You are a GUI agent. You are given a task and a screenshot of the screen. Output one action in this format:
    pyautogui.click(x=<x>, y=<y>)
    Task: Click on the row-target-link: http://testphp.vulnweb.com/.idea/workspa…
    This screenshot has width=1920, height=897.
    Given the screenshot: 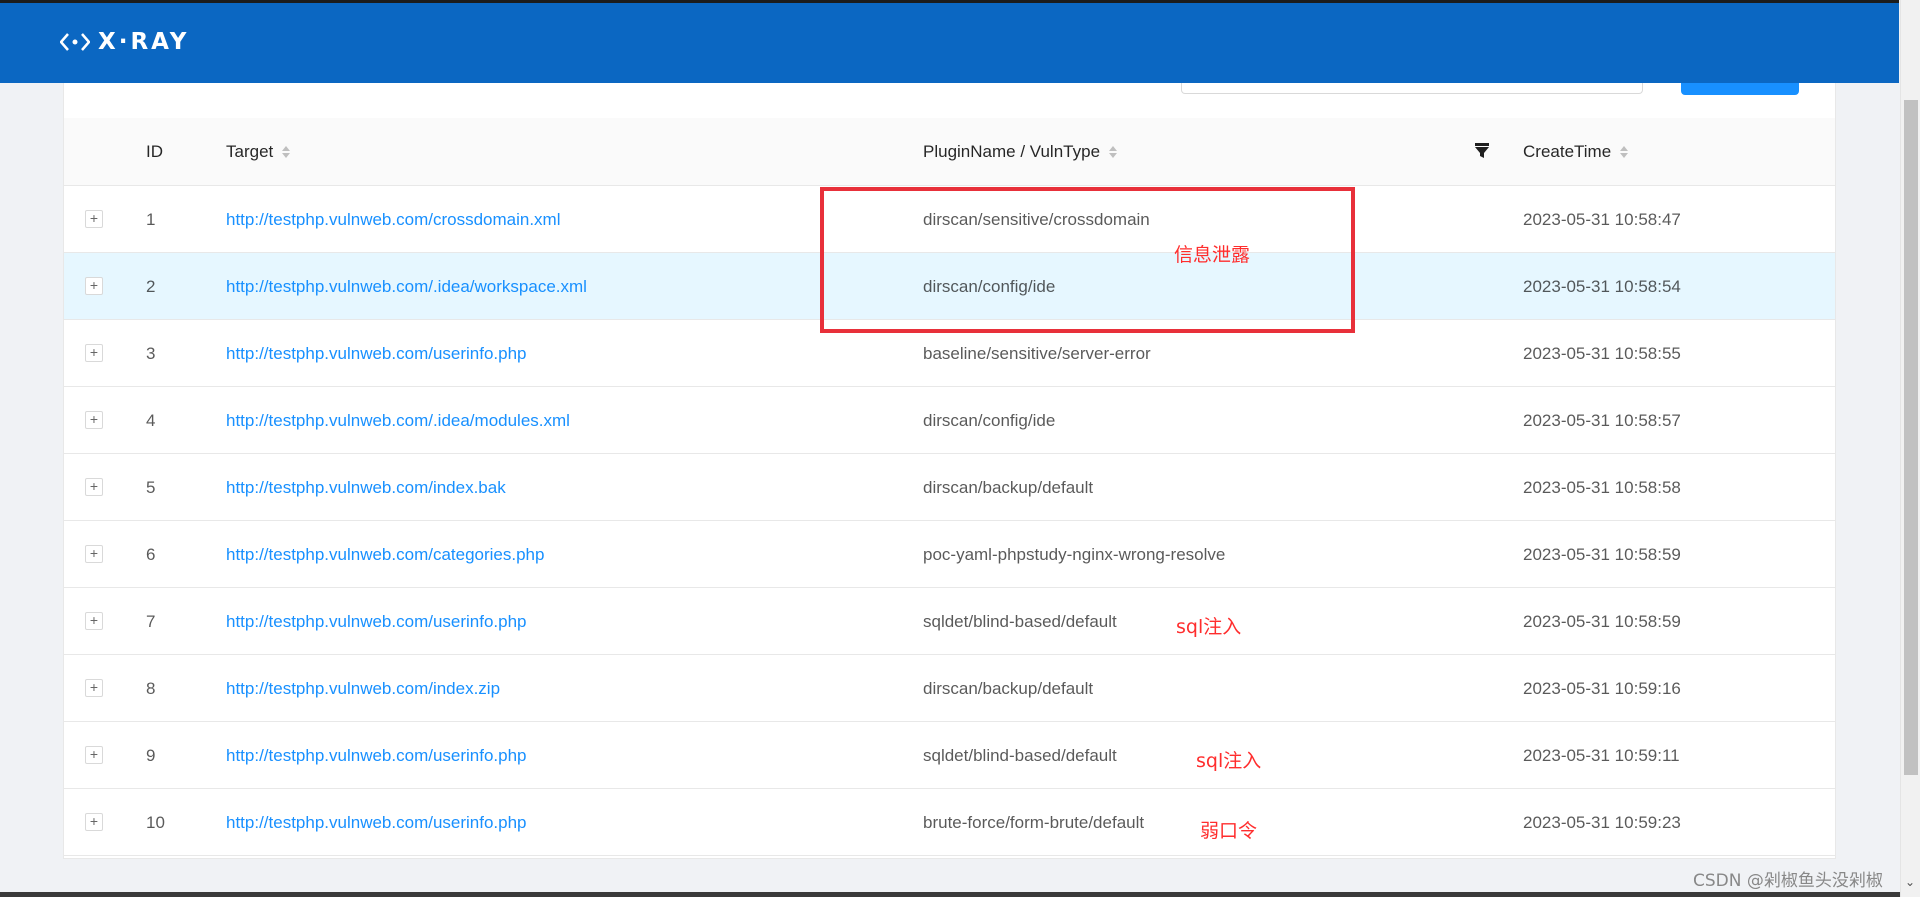 What is the action you would take?
    pyautogui.click(x=406, y=286)
    